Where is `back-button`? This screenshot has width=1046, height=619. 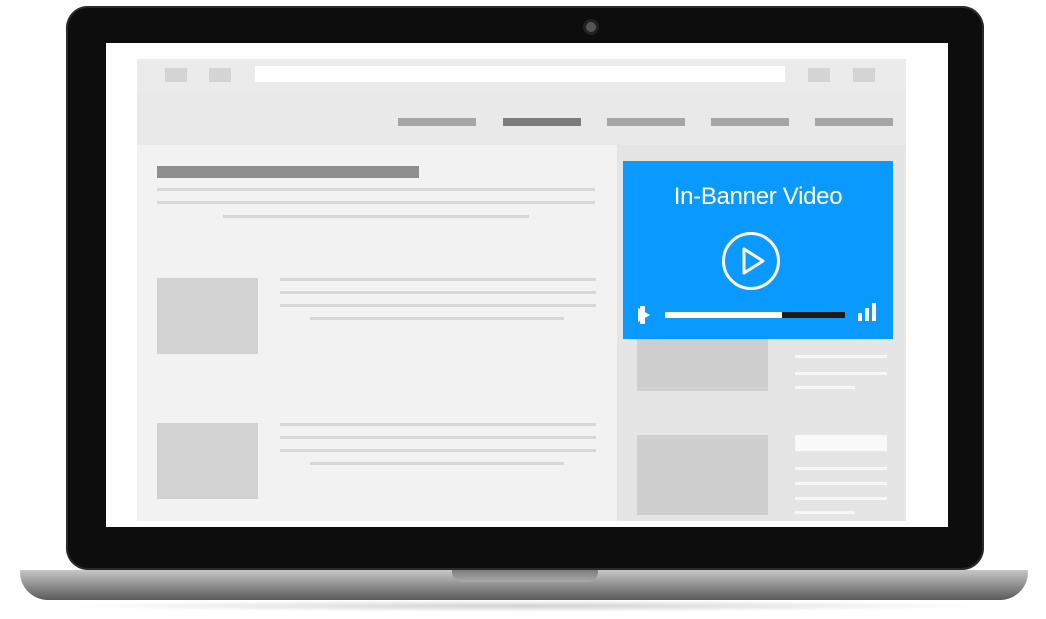 back-button is located at coordinates (176, 75).